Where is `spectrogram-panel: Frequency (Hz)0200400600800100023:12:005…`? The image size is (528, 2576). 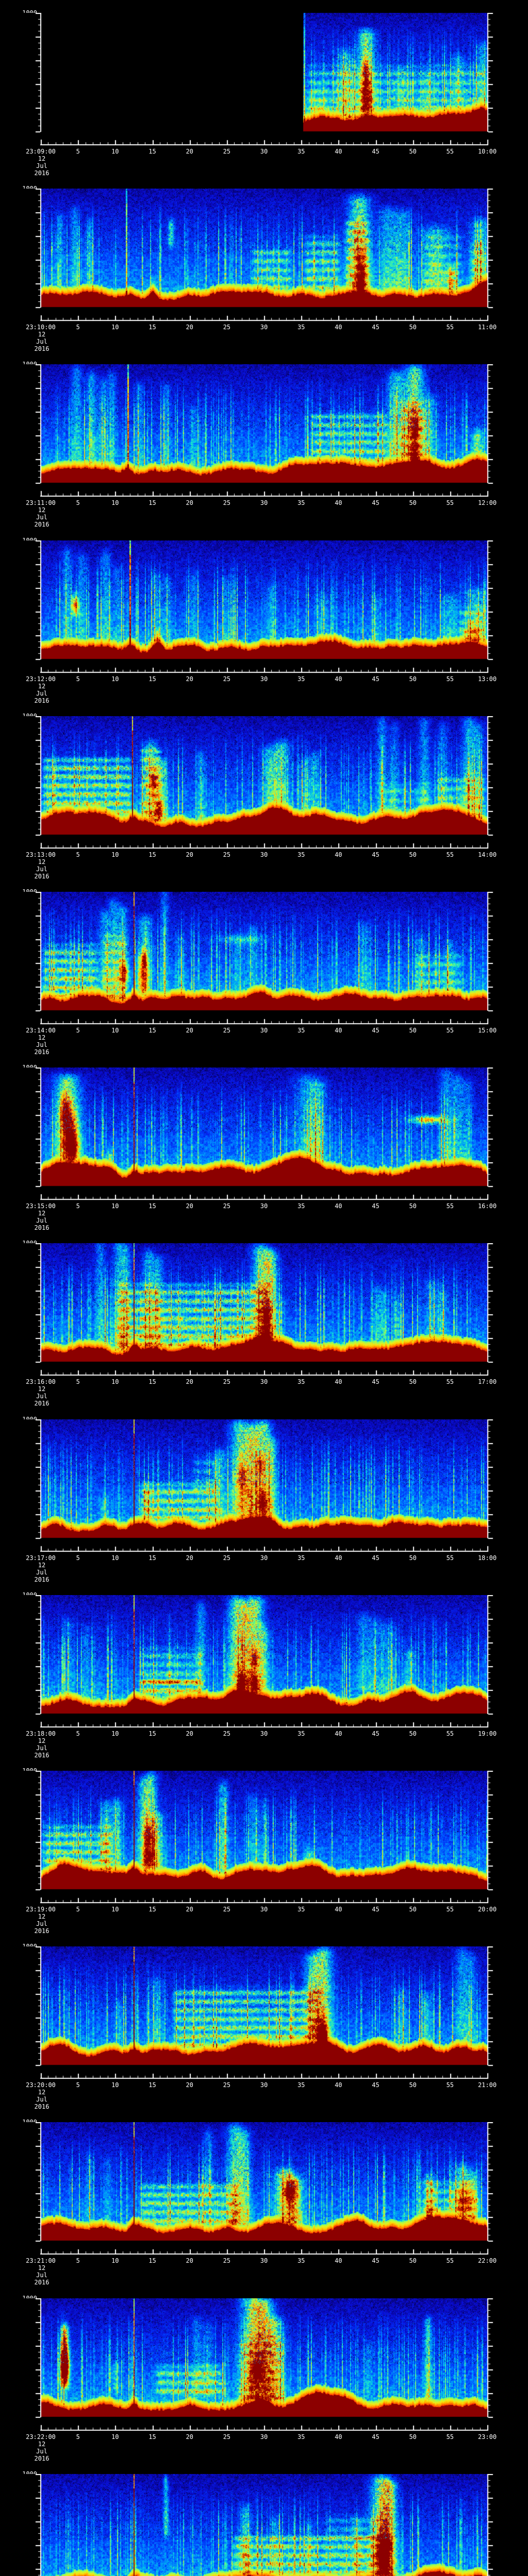
spectrogram-panel: Frequency (Hz)0200400600800100023:12:005… is located at coordinates (264, 623).